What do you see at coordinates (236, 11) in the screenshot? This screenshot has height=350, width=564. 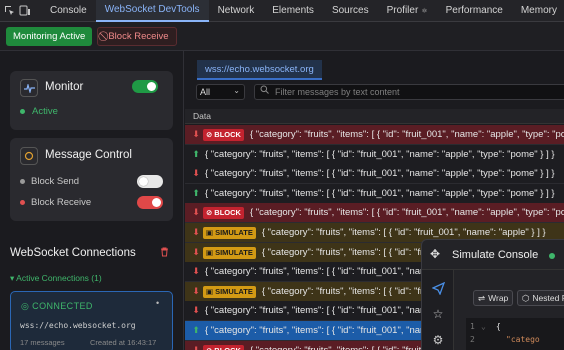 I see `tab-network: Network` at bounding box center [236, 11].